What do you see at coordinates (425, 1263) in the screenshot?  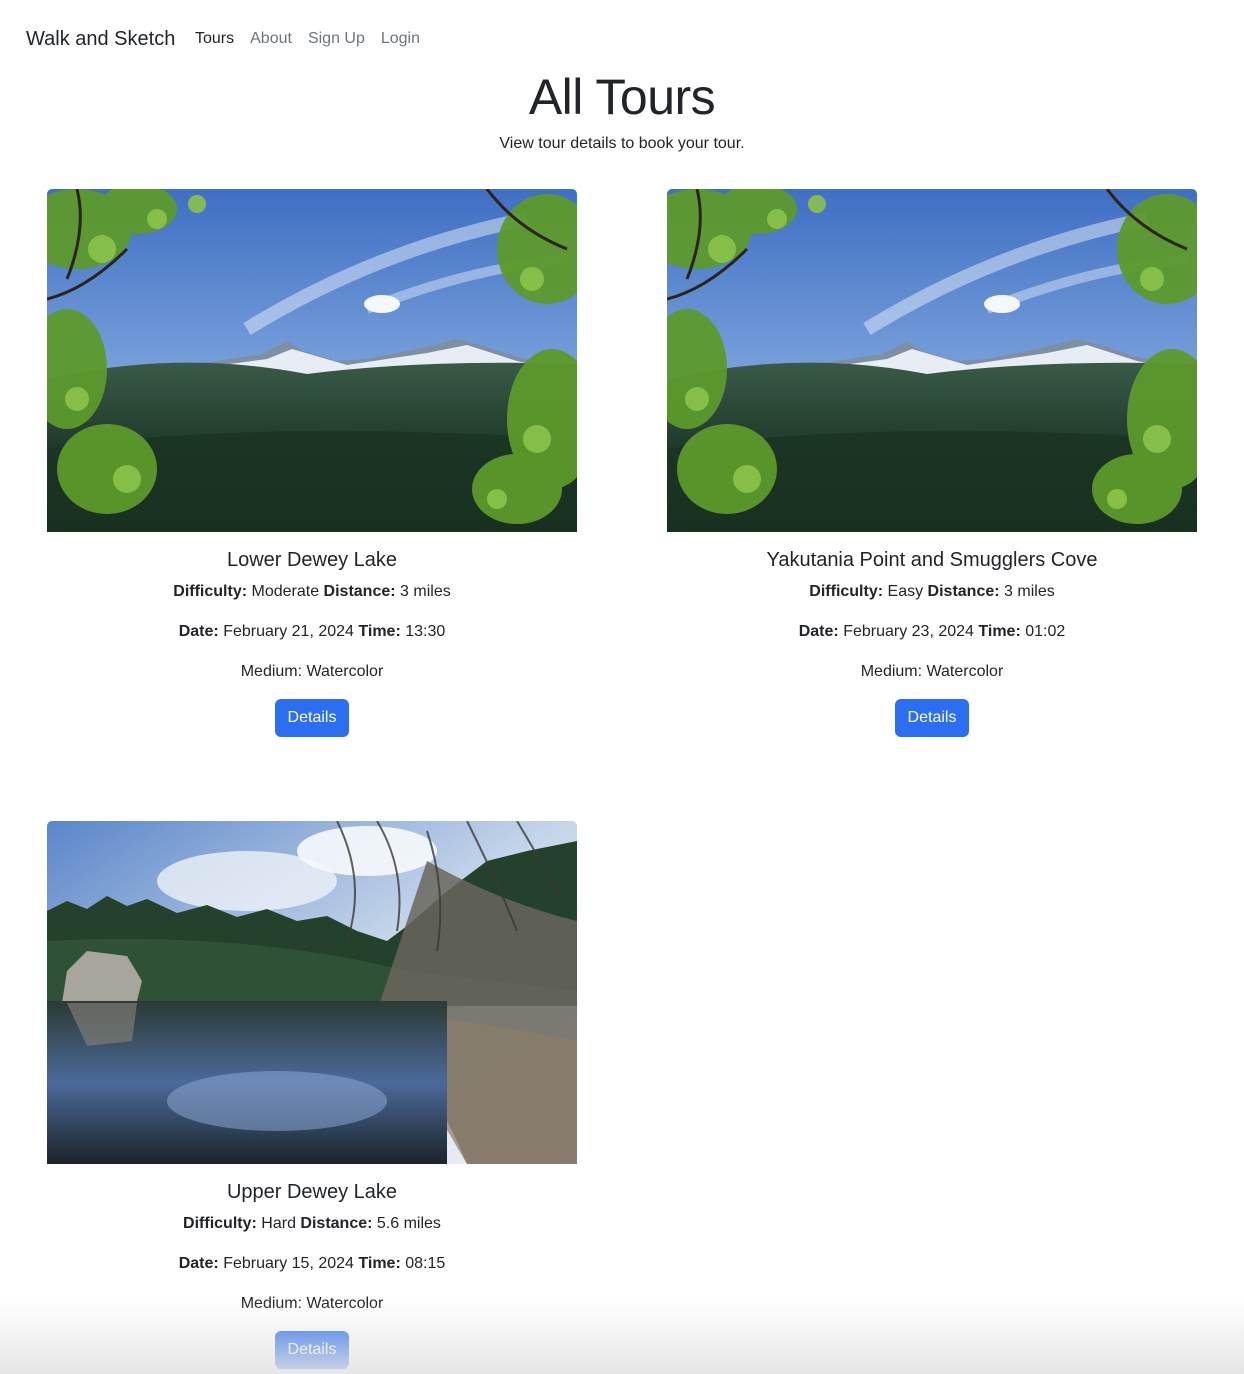 I see `time-value: 08:15` at bounding box center [425, 1263].